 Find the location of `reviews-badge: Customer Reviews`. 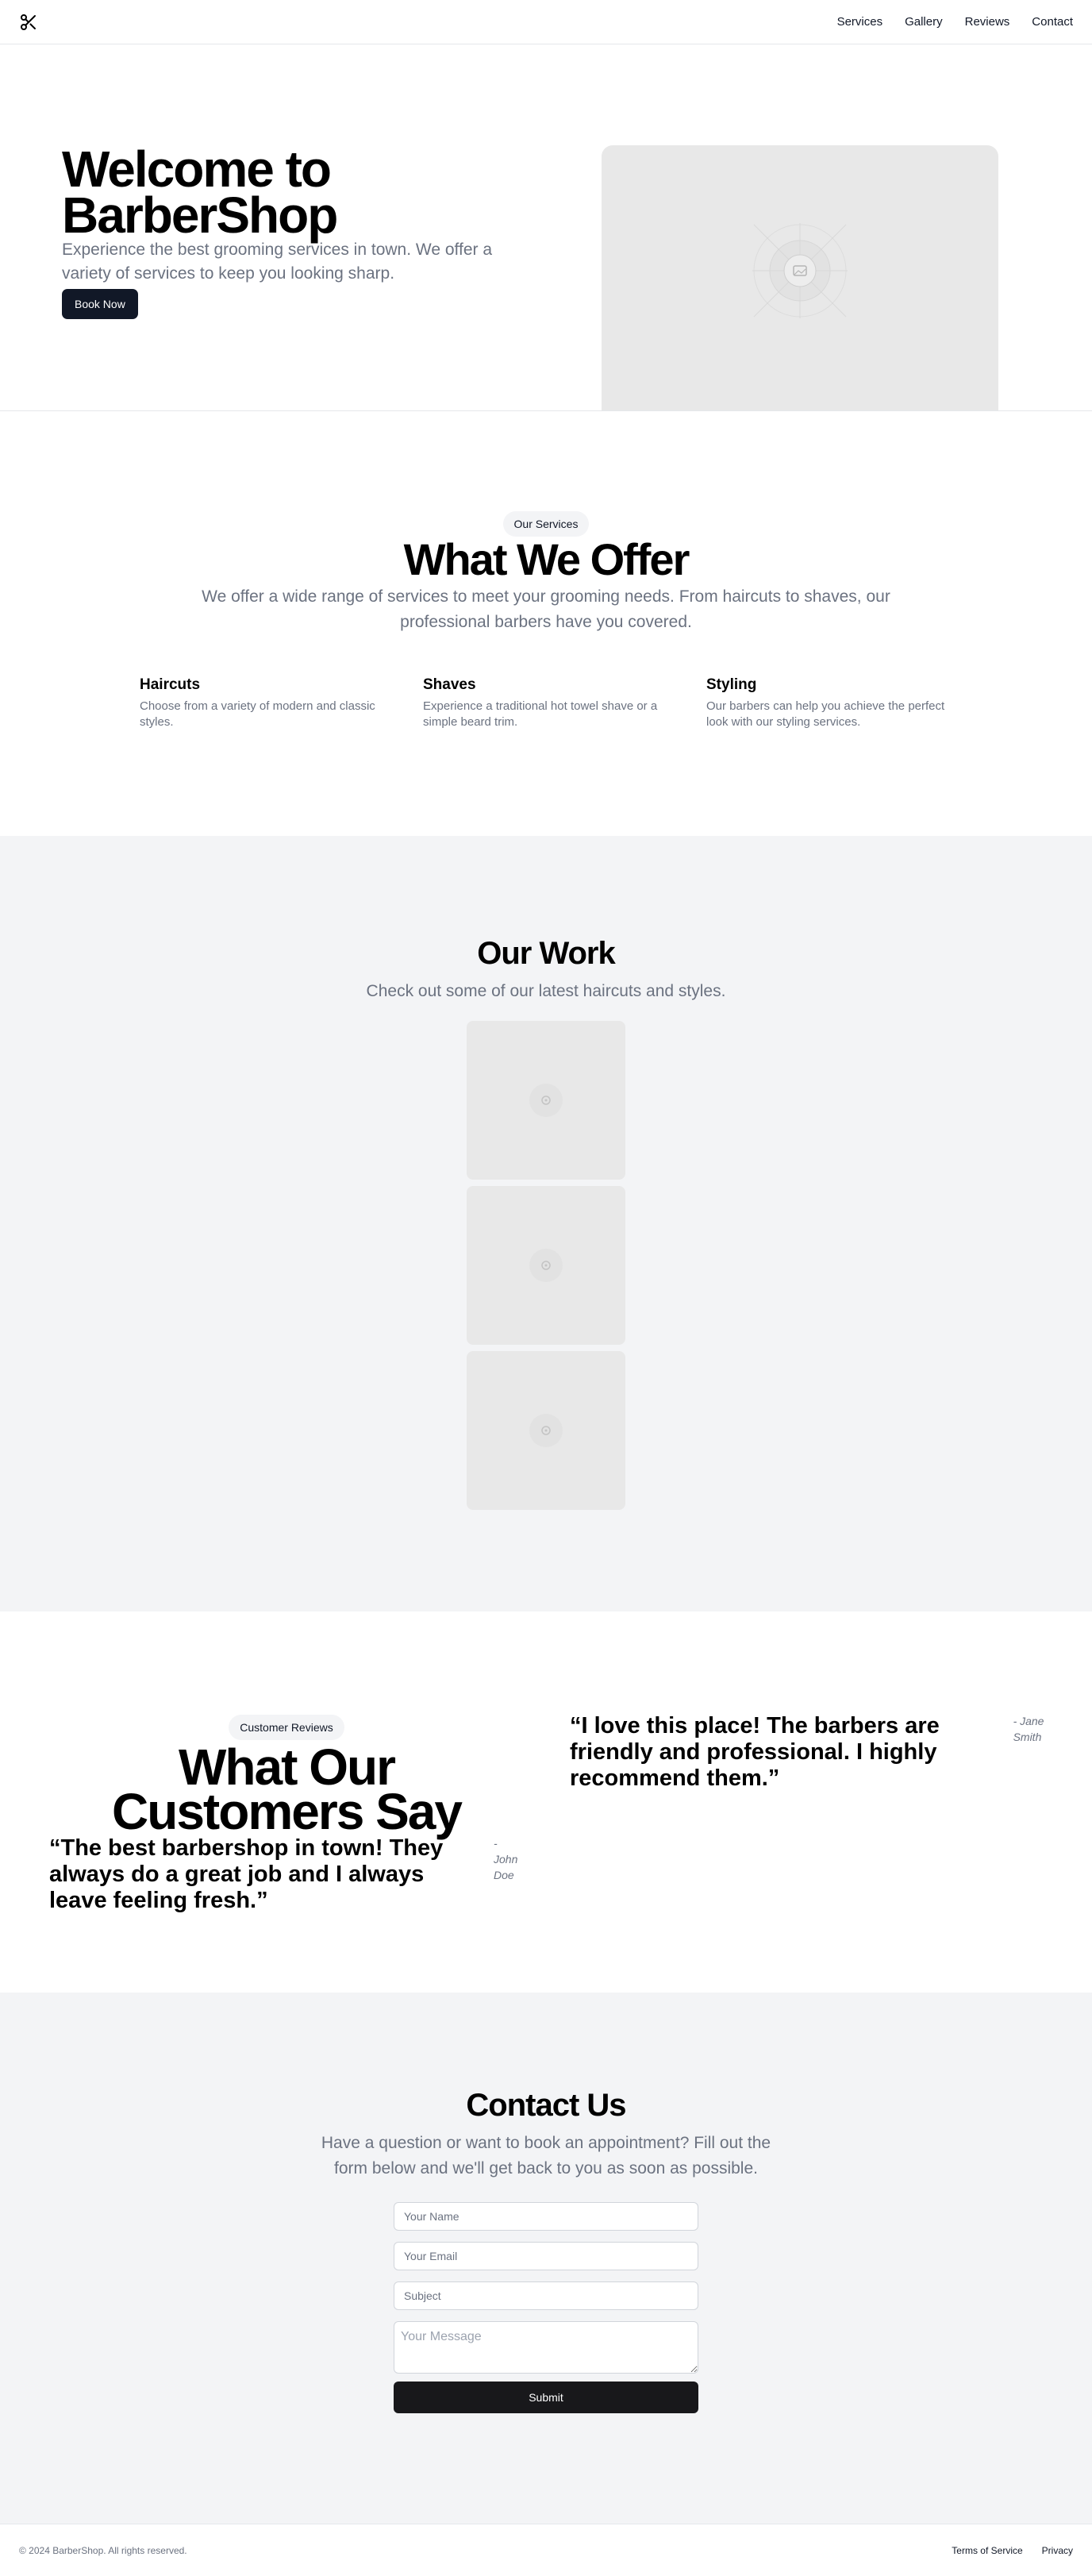

reviews-badge: Customer Reviews is located at coordinates (286, 1727).